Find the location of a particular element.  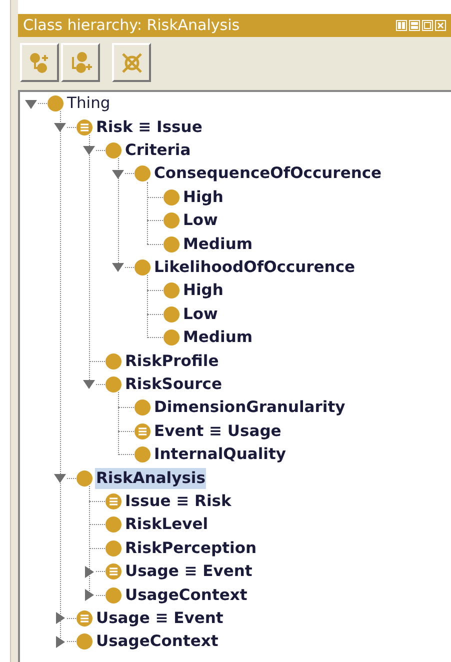

delete-class-button is located at coordinates (131, 62).